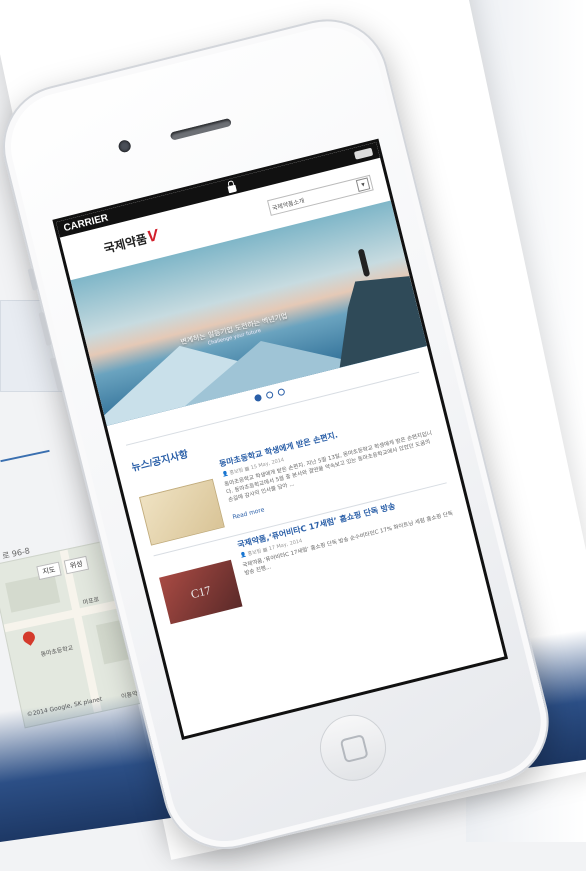 Image resolution: width=586 pixels, height=871 pixels. Describe the element at coordinates (57, 651) in the screenshot. I see `map-label: 동마초등학교` at that location.